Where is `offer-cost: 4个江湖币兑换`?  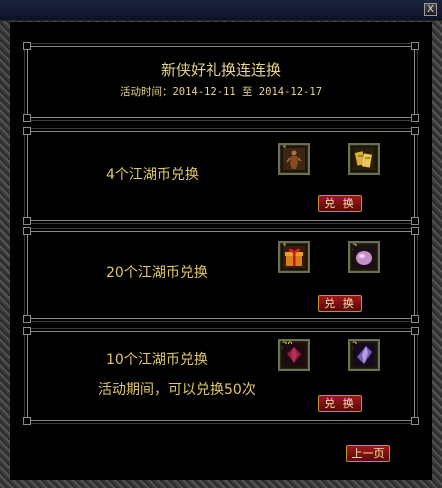
offer-cost: 4个江湖币兑换 is located at coordinates (152, 175).